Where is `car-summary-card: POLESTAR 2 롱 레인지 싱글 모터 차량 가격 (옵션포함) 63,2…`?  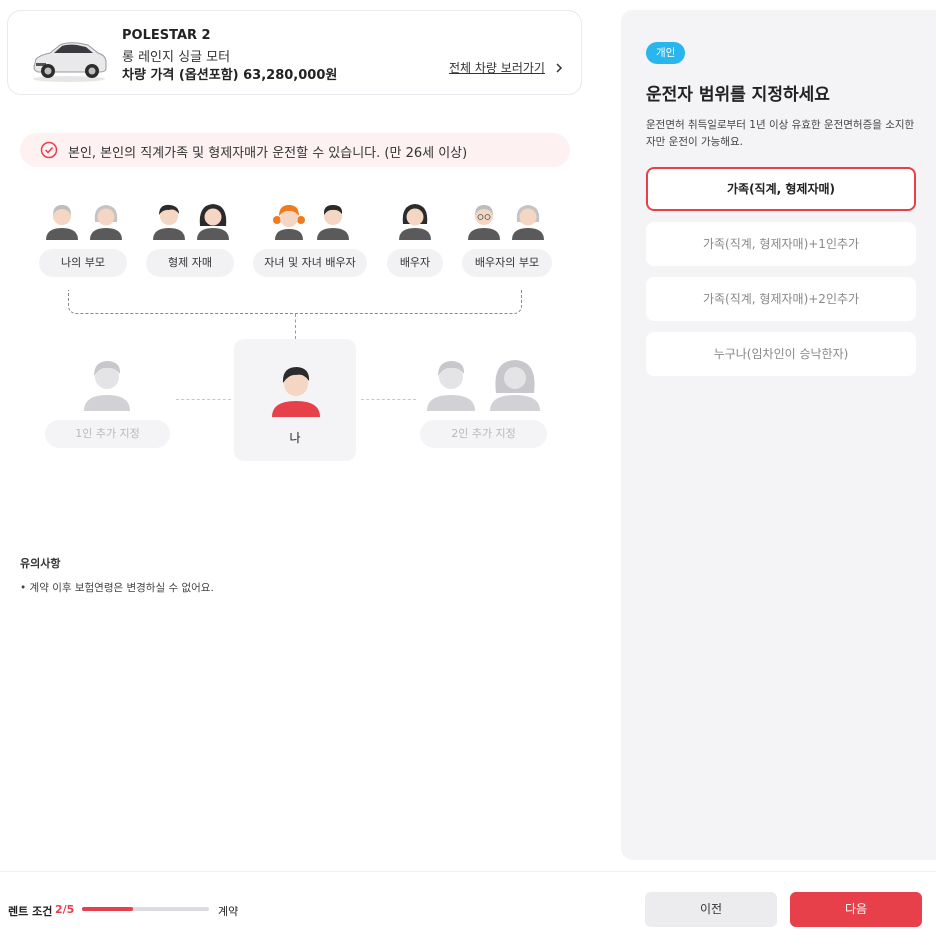
car-summary-card: POLESTAR 2 롱 레인지 싱글 모터 차량 가격 (옵션포함) 63,2… is located at coordinates (294, 52).